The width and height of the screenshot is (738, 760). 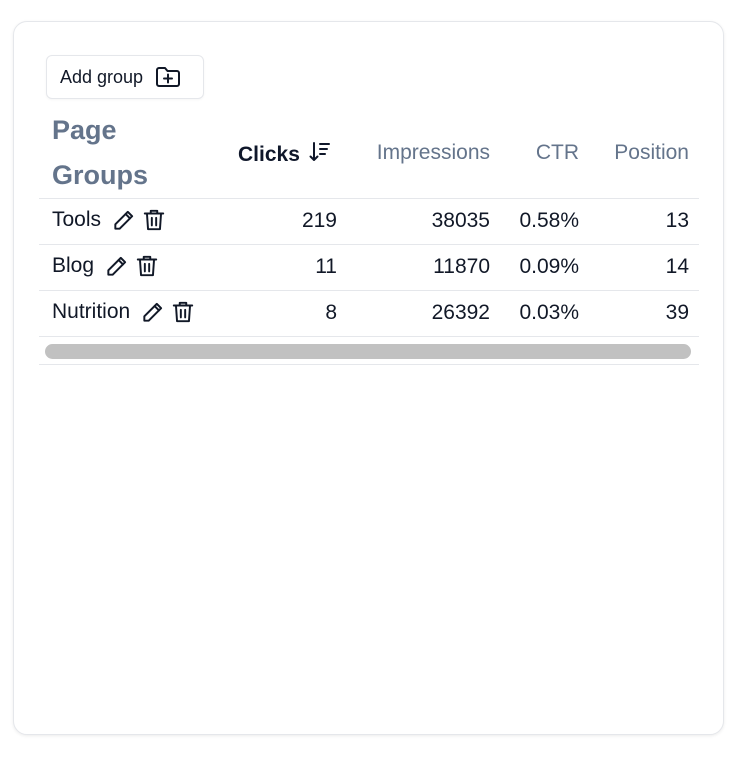 What do you see at coordinates (369, 268) in the screenshot?
I see `table-row: Blog 11 11870 0.09% 14` at bounding box center [369, 268].